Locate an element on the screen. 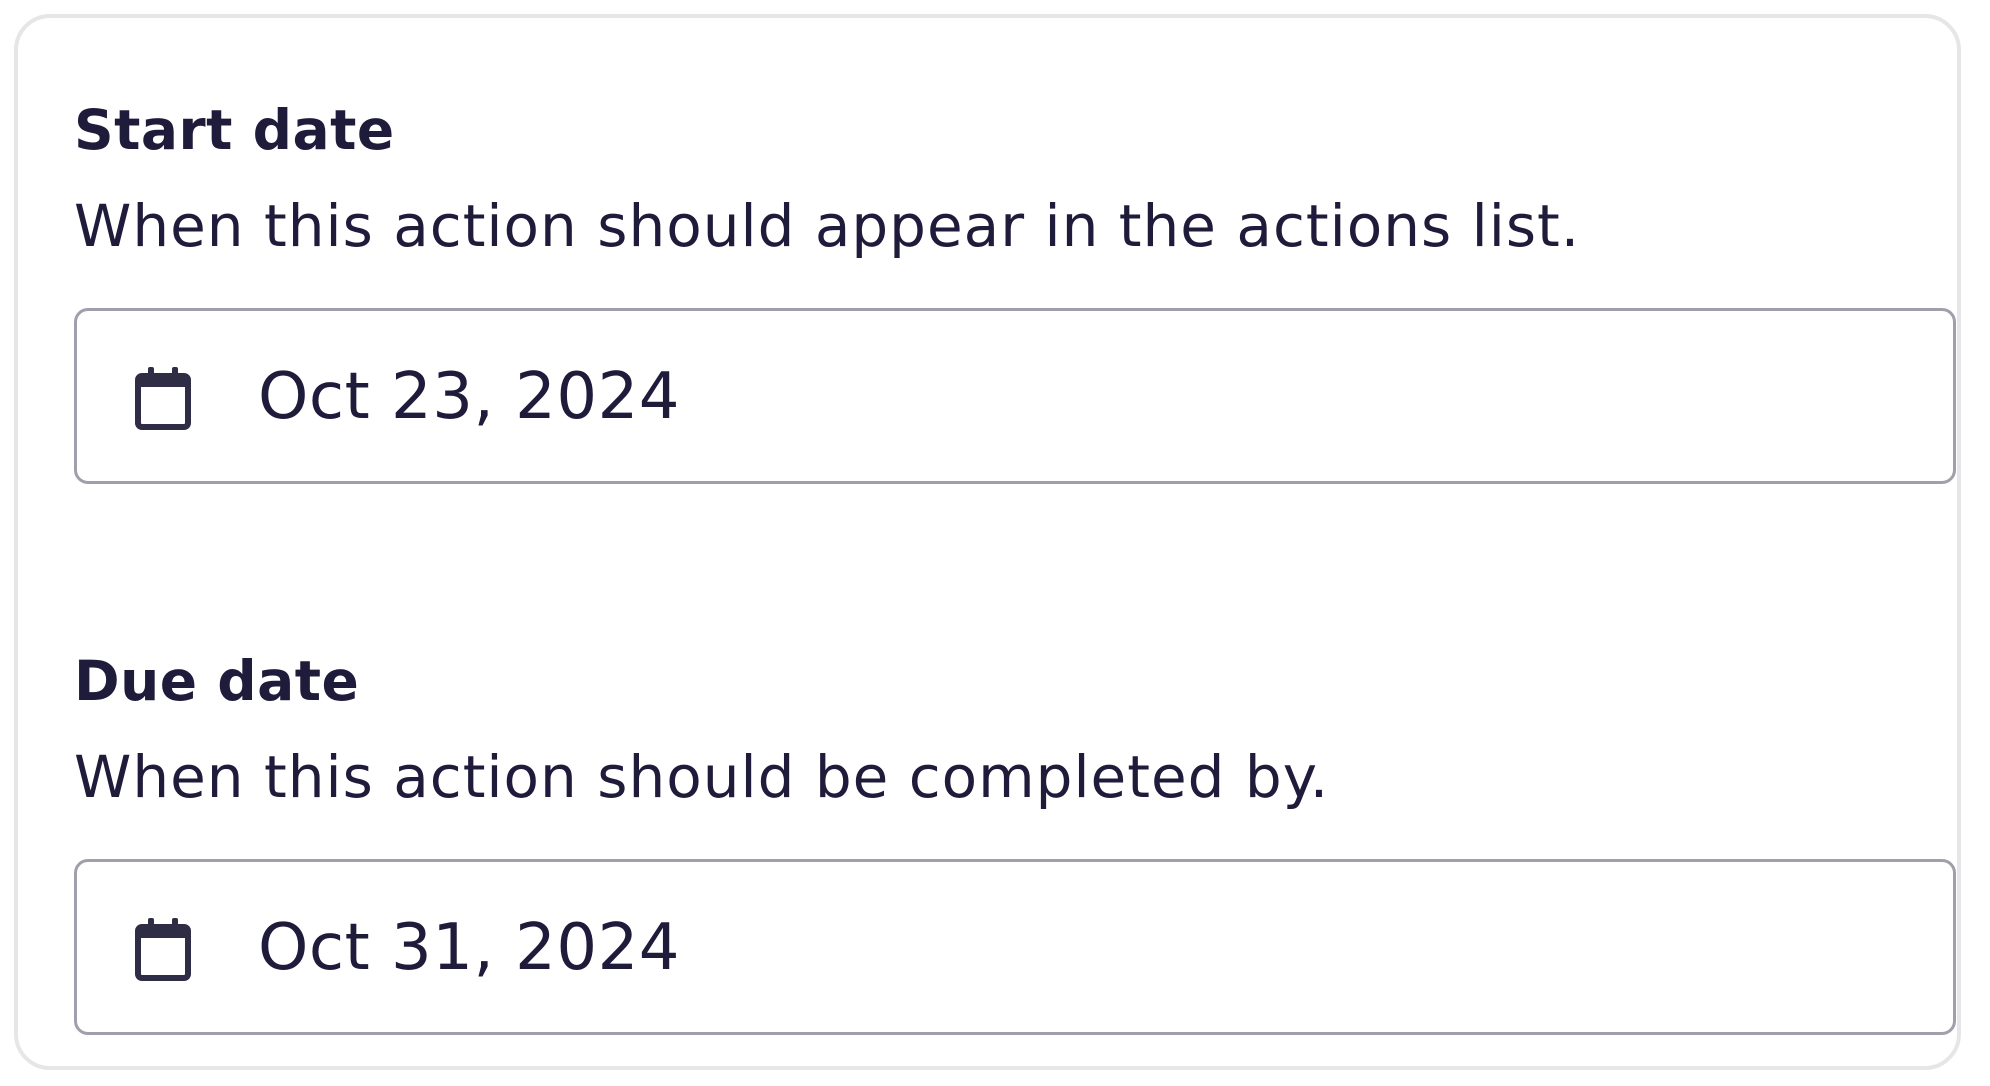 The image size is (1990, 1086). start-date-label: Start date is located at coordinates (234, 130).